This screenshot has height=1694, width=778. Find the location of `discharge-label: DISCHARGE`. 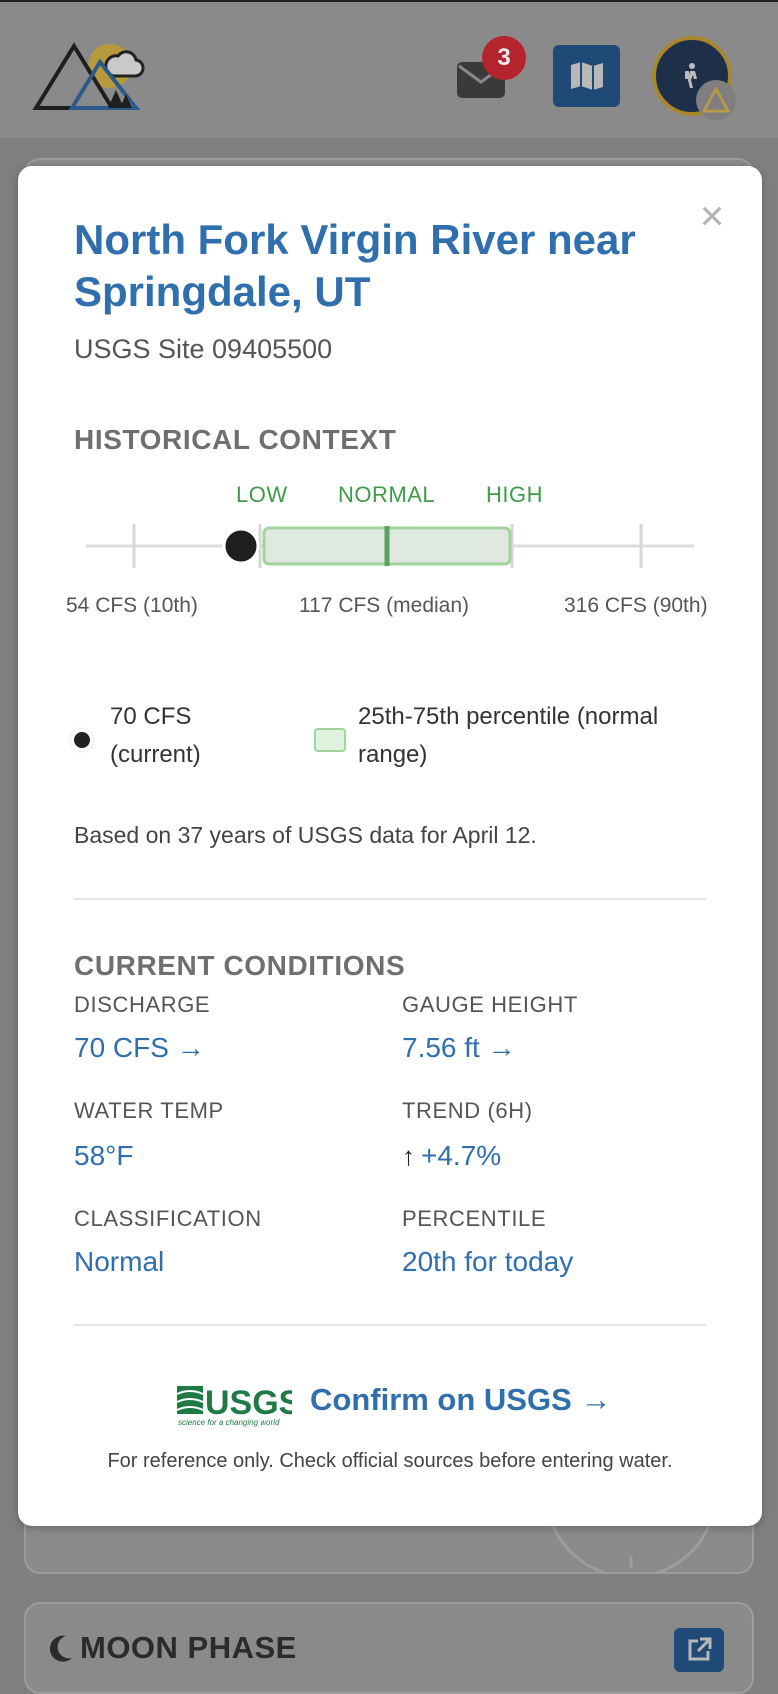

discharge-label: DISCHARGE is located at coordinates (142, 1004).